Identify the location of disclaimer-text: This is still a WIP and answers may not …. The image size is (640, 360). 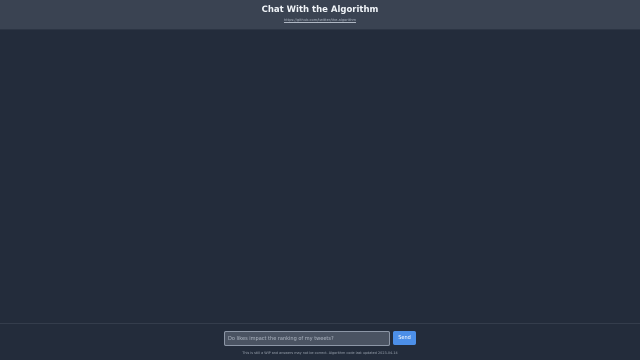
(320, 353).